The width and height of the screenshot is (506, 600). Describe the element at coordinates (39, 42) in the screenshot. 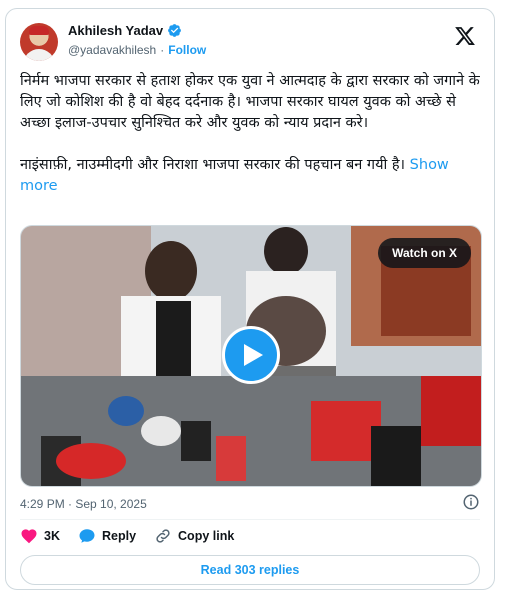

I see `avatar` at that location.